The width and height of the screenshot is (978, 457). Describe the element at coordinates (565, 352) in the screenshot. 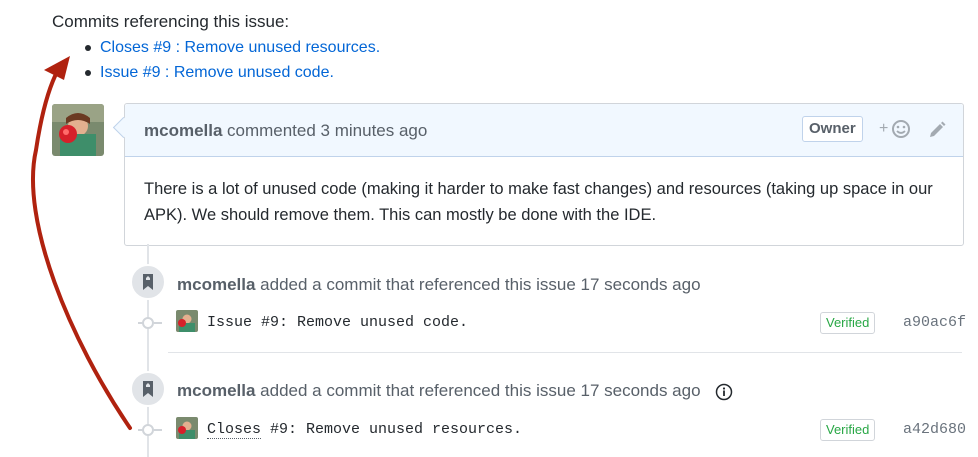

I see `timeline-divider` at that location.